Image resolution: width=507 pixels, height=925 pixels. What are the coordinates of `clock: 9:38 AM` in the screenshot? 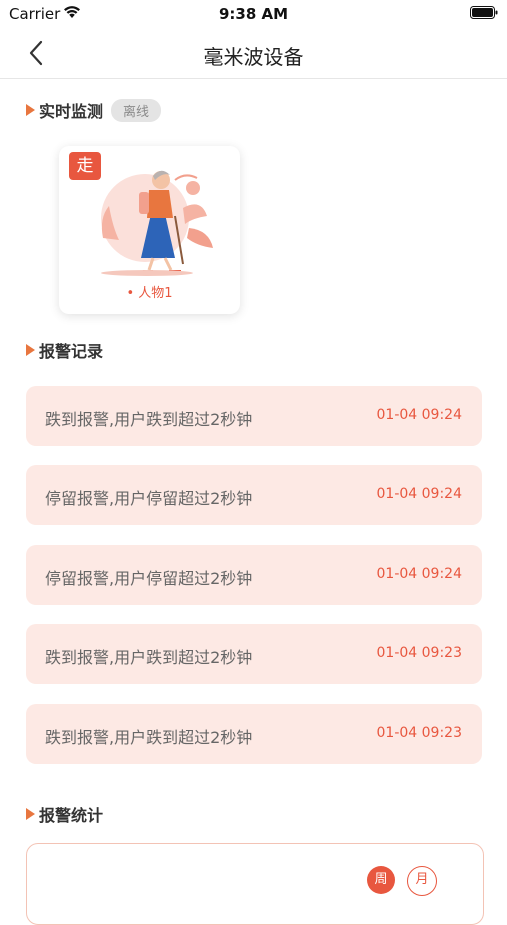 It's located at (253, 14).